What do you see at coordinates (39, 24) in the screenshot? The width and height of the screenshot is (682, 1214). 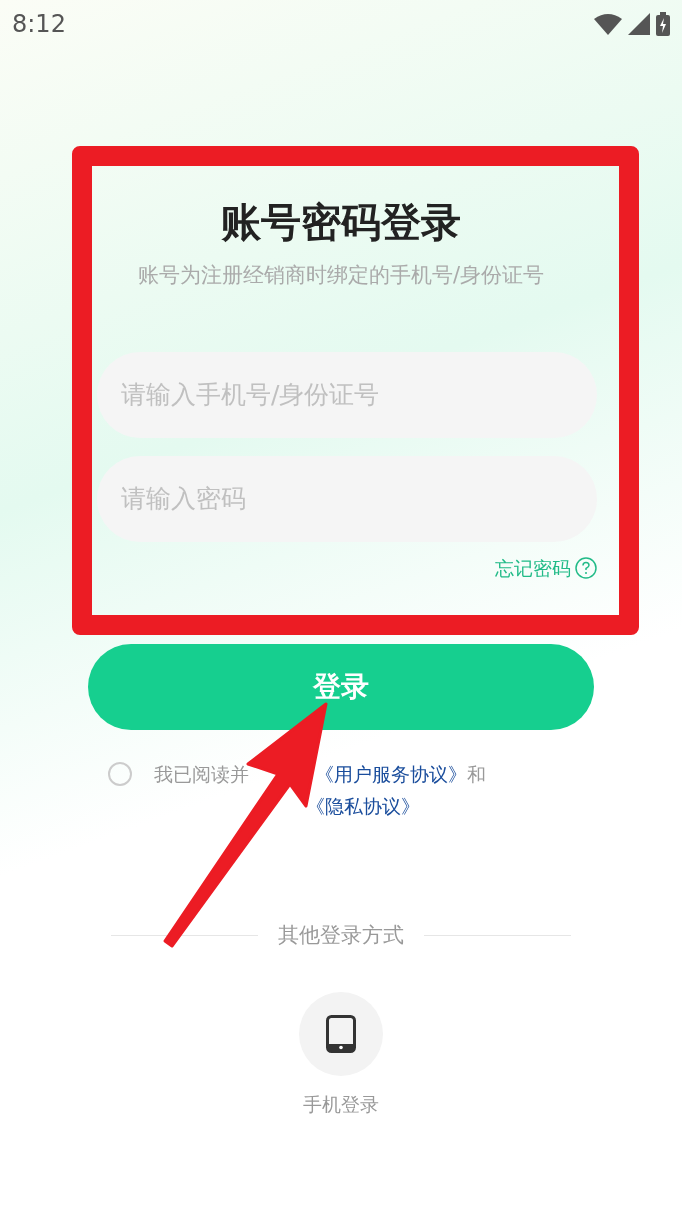 I see `status-time: 8:12` at bounding box center [39, 24].